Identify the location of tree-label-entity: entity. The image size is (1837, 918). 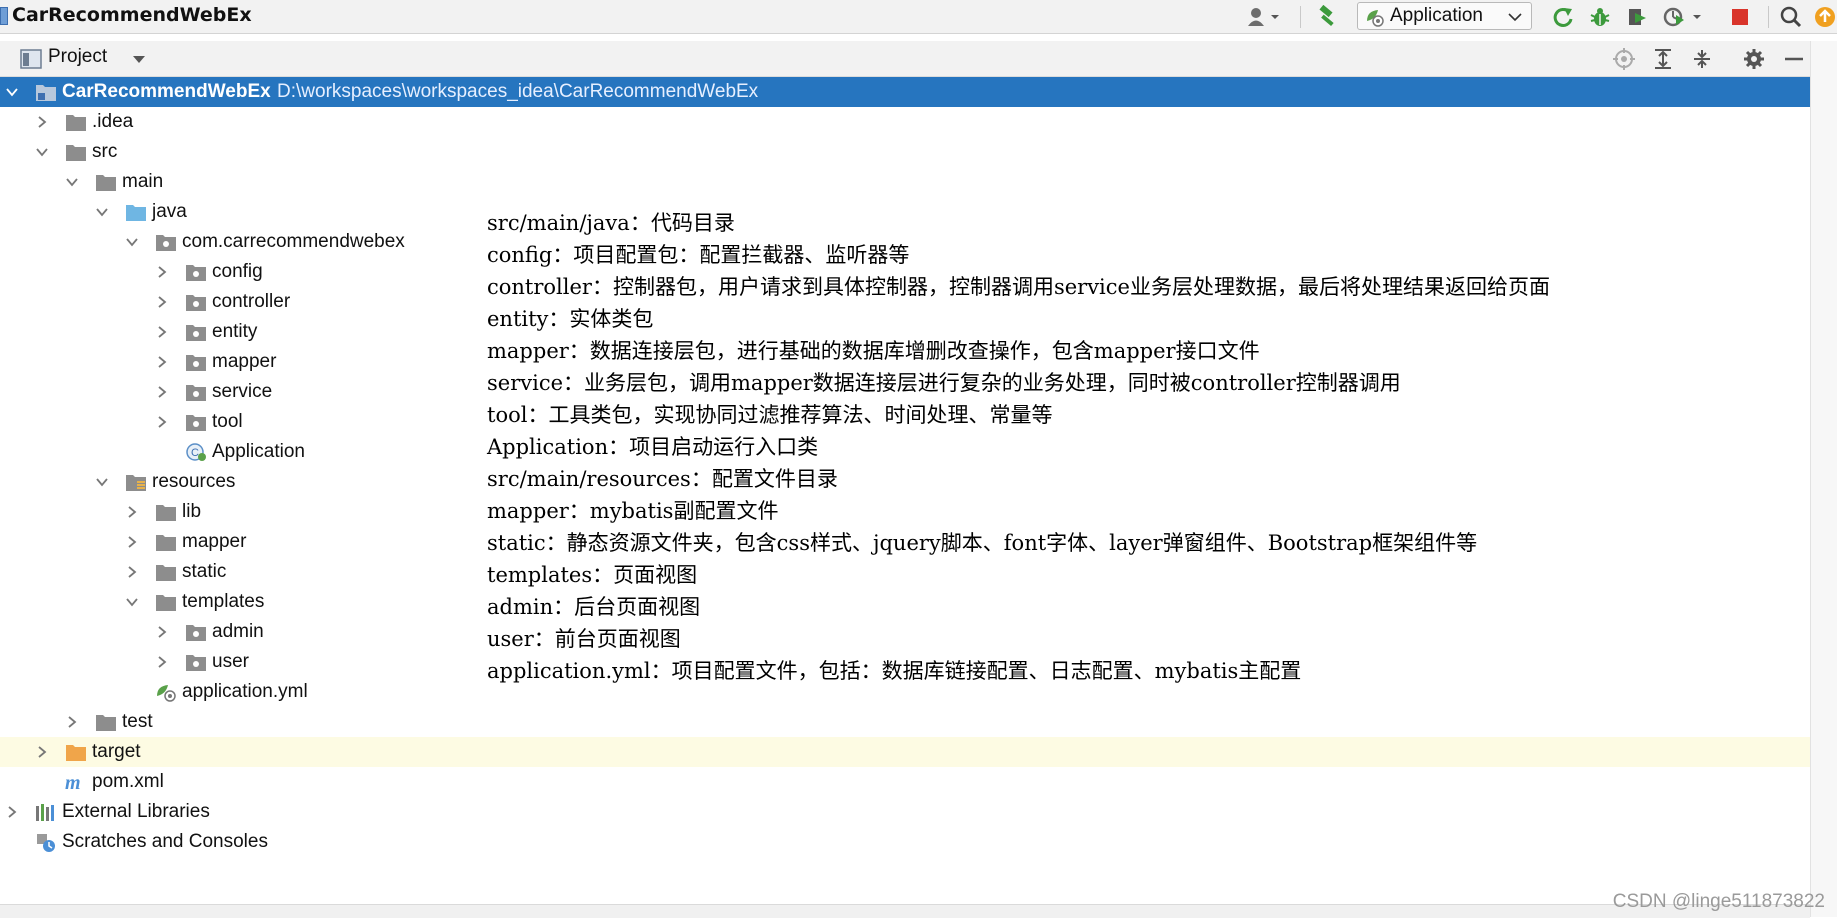
(235, 331).